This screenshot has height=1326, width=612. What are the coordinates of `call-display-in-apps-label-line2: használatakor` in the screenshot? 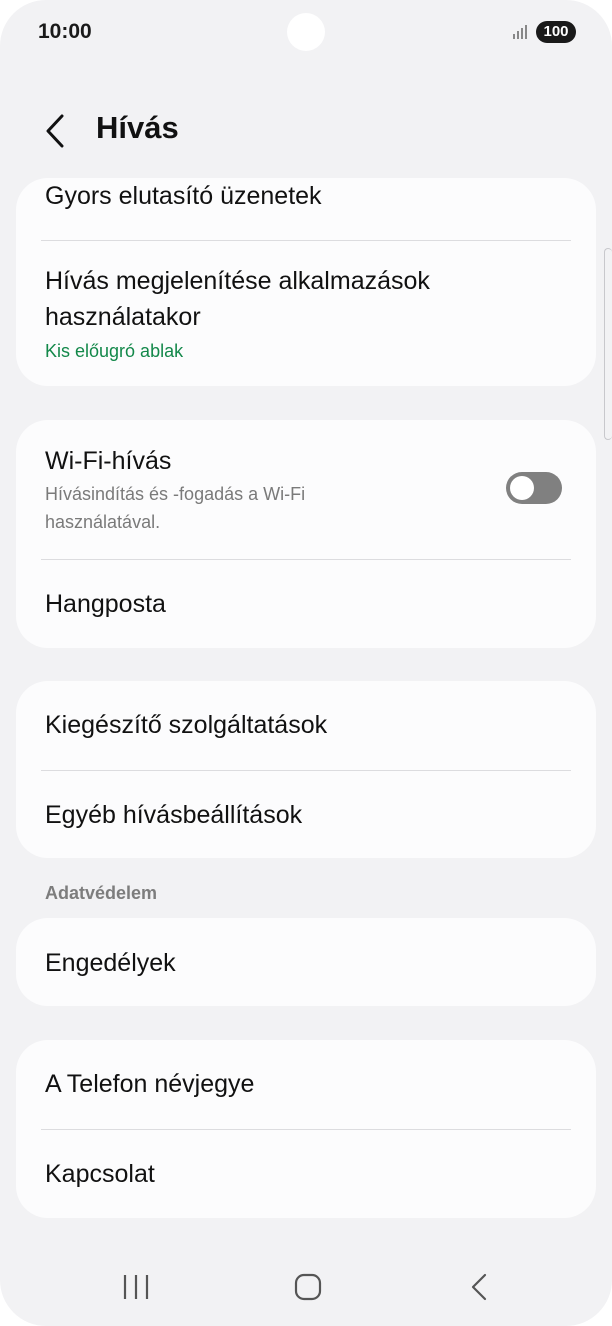 It's located at (123, 317).